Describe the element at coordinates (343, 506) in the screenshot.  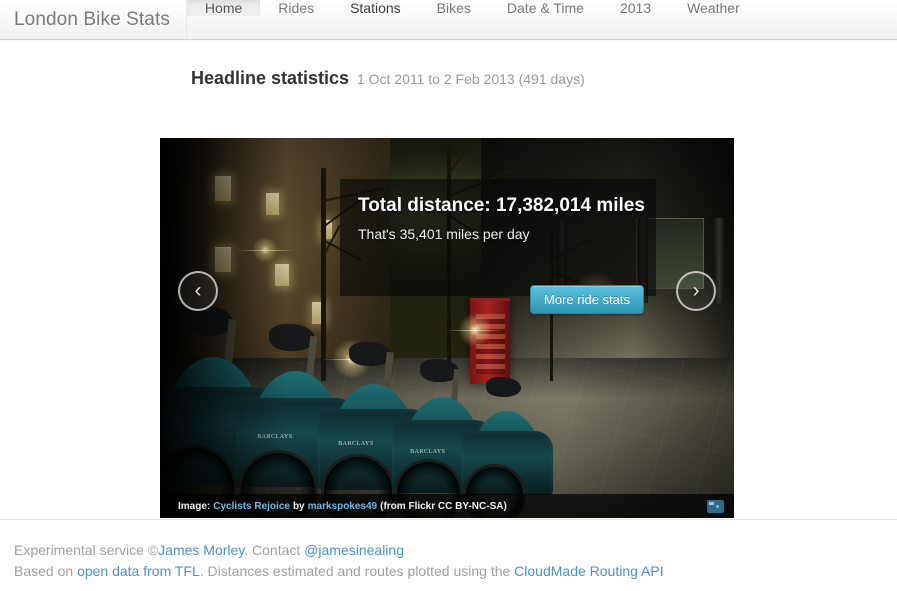
I see `caption-author-link: markspokes49` at that location.